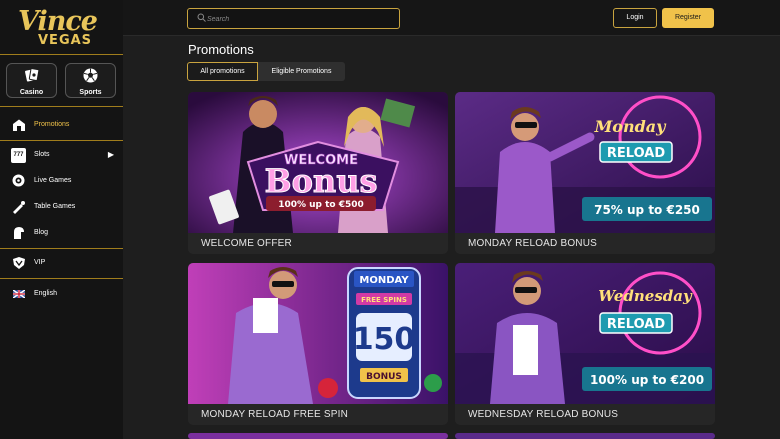 This screenshot has width=780, height=439. Describe the element at coordinates (533, 243) in the screenshot. I see `promo-card-title: MONDAY RELOAD BONUS` at that location.